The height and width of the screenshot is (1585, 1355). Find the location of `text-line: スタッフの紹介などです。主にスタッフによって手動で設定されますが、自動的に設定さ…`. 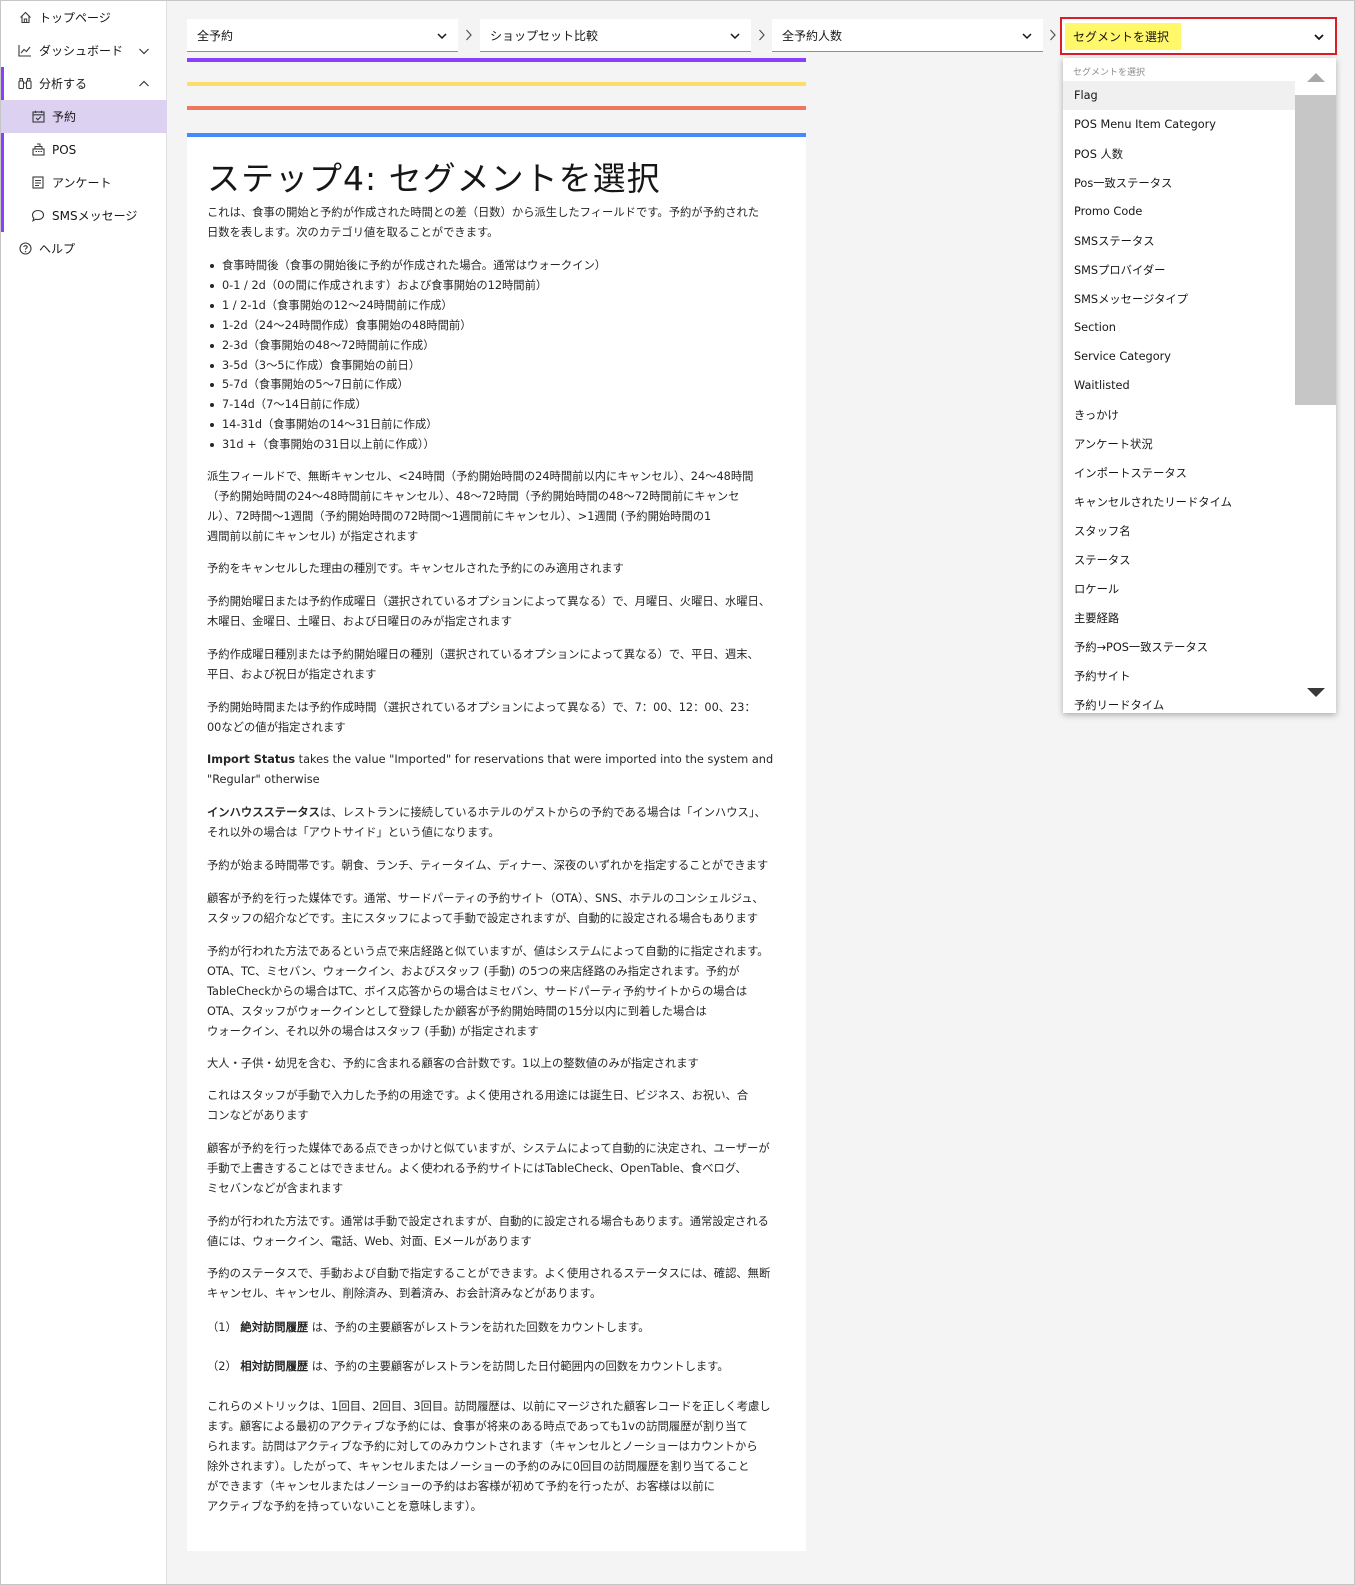

text-line: スタッフの紹介などです。主にスタッフによって手動で設定されますが、自動的に設定さ… is located at coordinates (483, 918).